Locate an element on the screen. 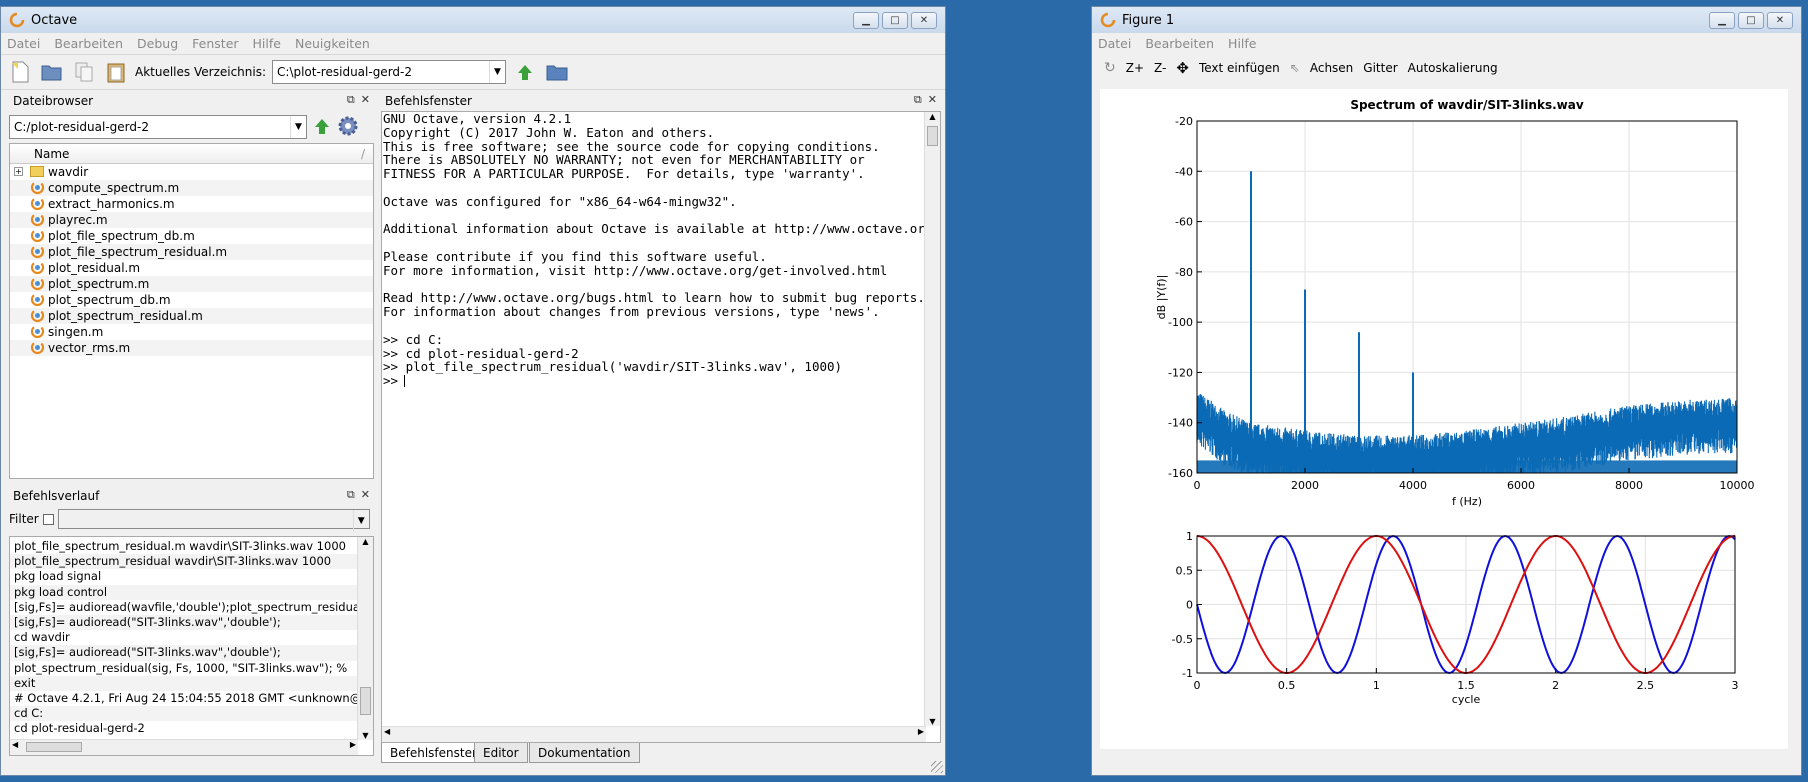  filebrowser-title: Dateibrowser is located at coordinates (53, 101).